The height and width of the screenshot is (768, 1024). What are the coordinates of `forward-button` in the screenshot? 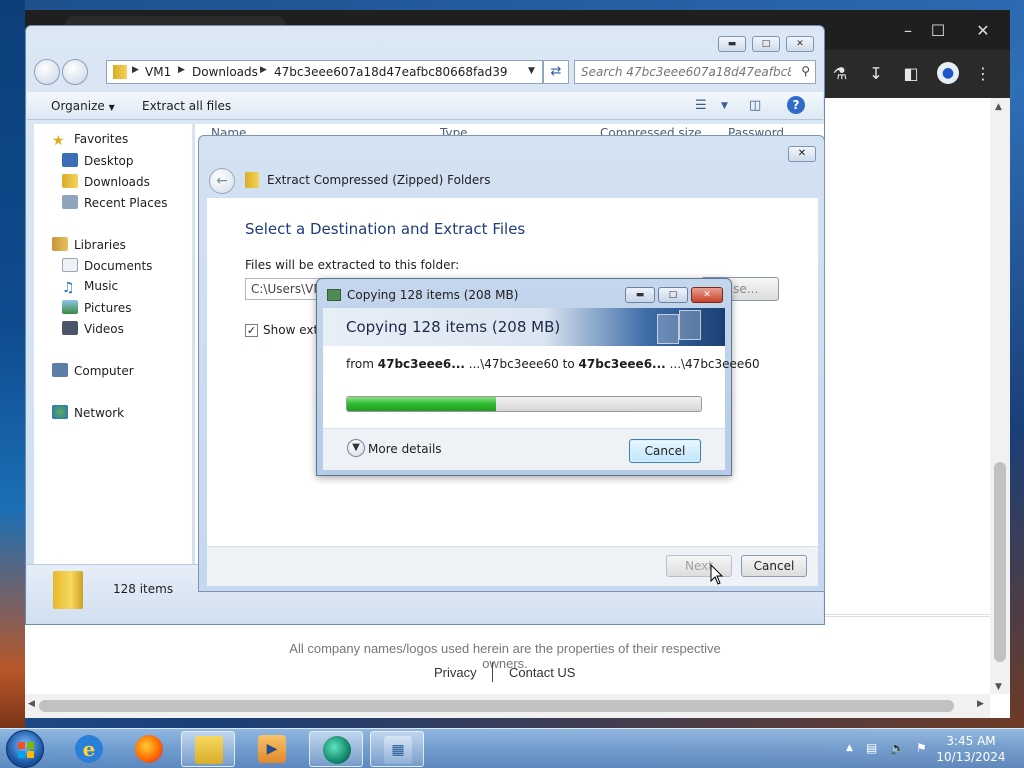 It's located at (75, 72).